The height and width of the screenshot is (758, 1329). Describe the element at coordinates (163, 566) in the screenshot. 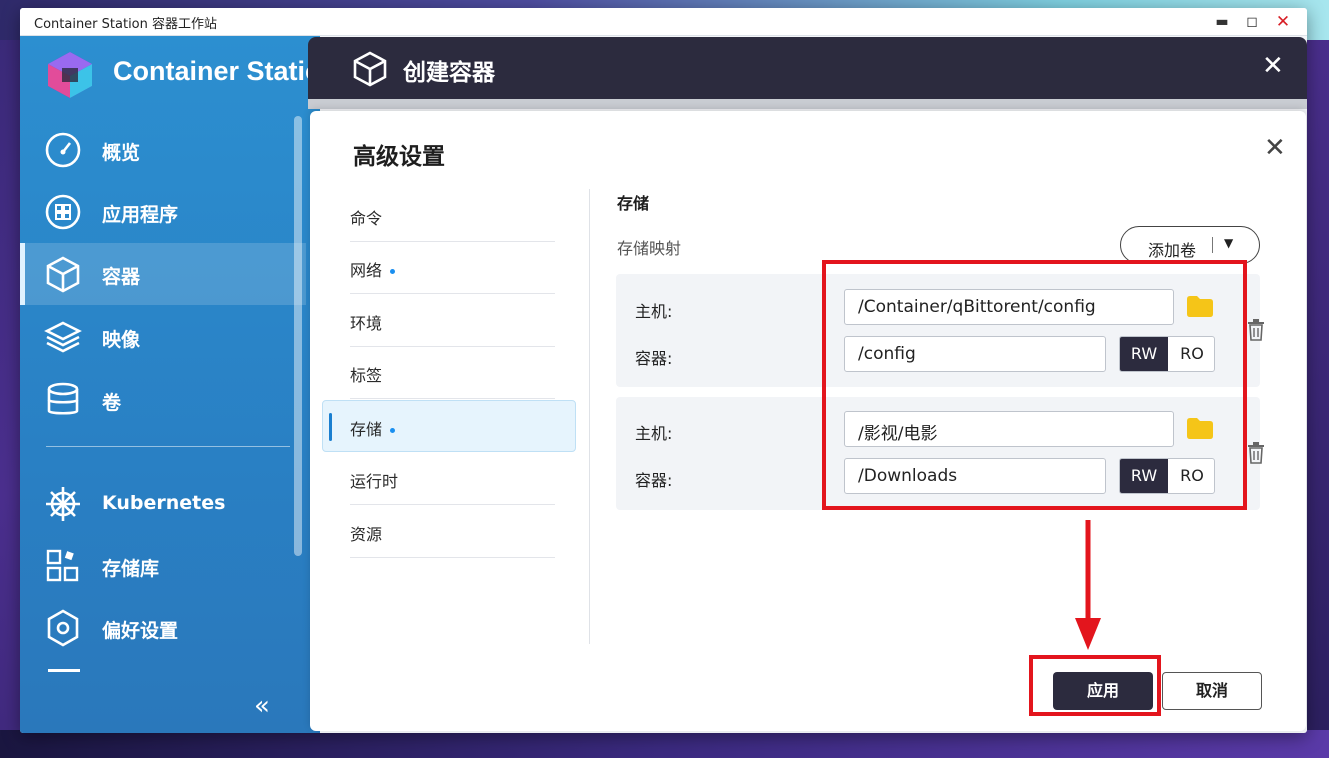

I see `sidebar-item-registry: 存储库` at that location.